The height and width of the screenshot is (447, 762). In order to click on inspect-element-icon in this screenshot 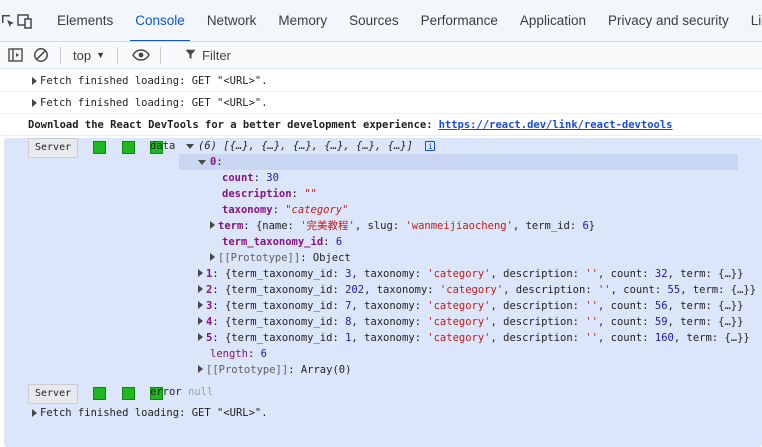, I will do `click(8, 20)`.